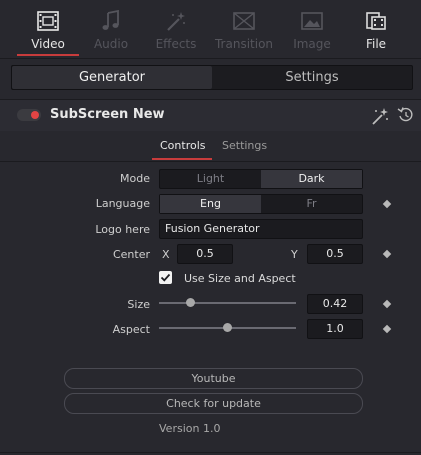 Image resolution: width=421 pixels, height=455 pixels. Describe the element at coordinates (29, 115) in the screenshot. I see `node-enable-toggle` at that location.